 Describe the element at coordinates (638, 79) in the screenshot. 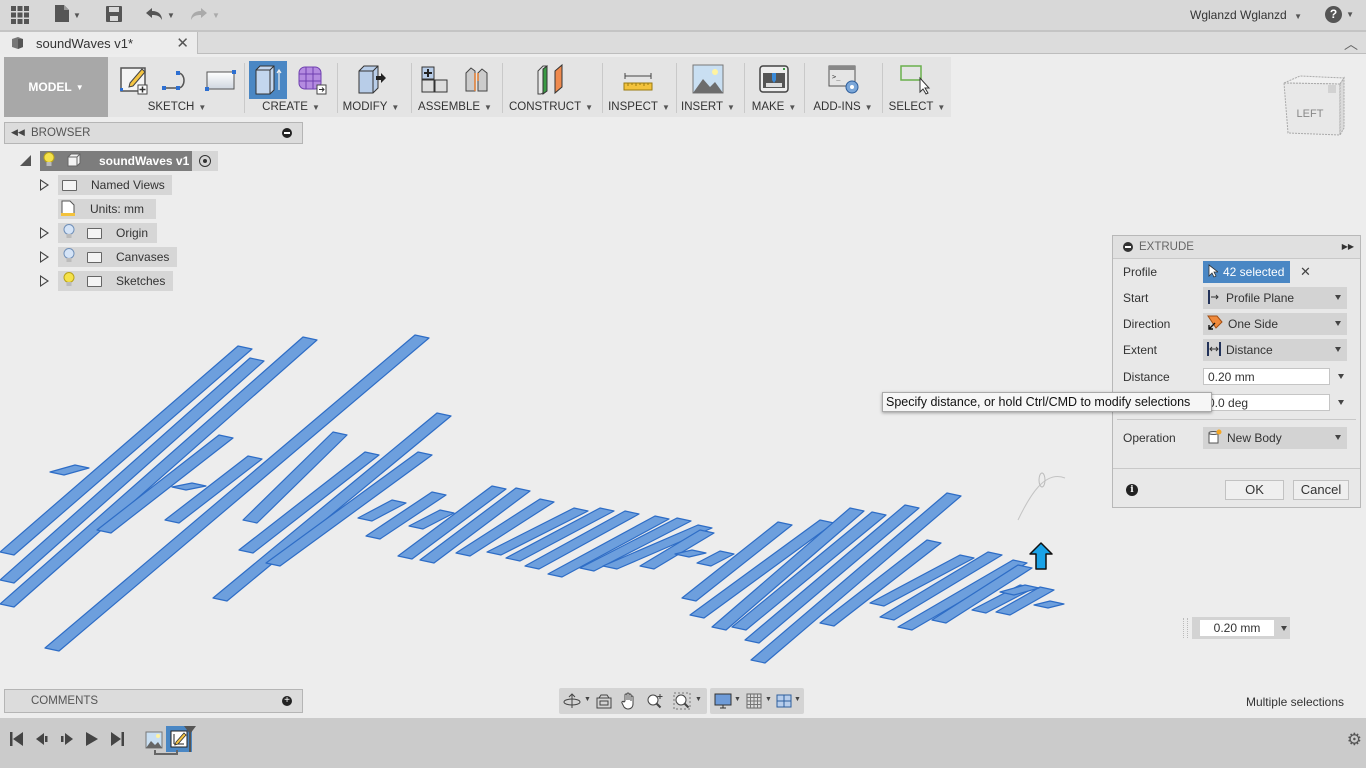

I see `measure-icon` at that location.